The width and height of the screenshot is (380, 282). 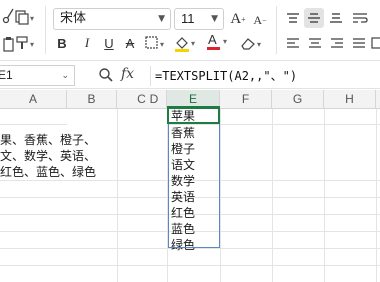 I want to click on font-size-value: 11, so click(x=188, y=18).